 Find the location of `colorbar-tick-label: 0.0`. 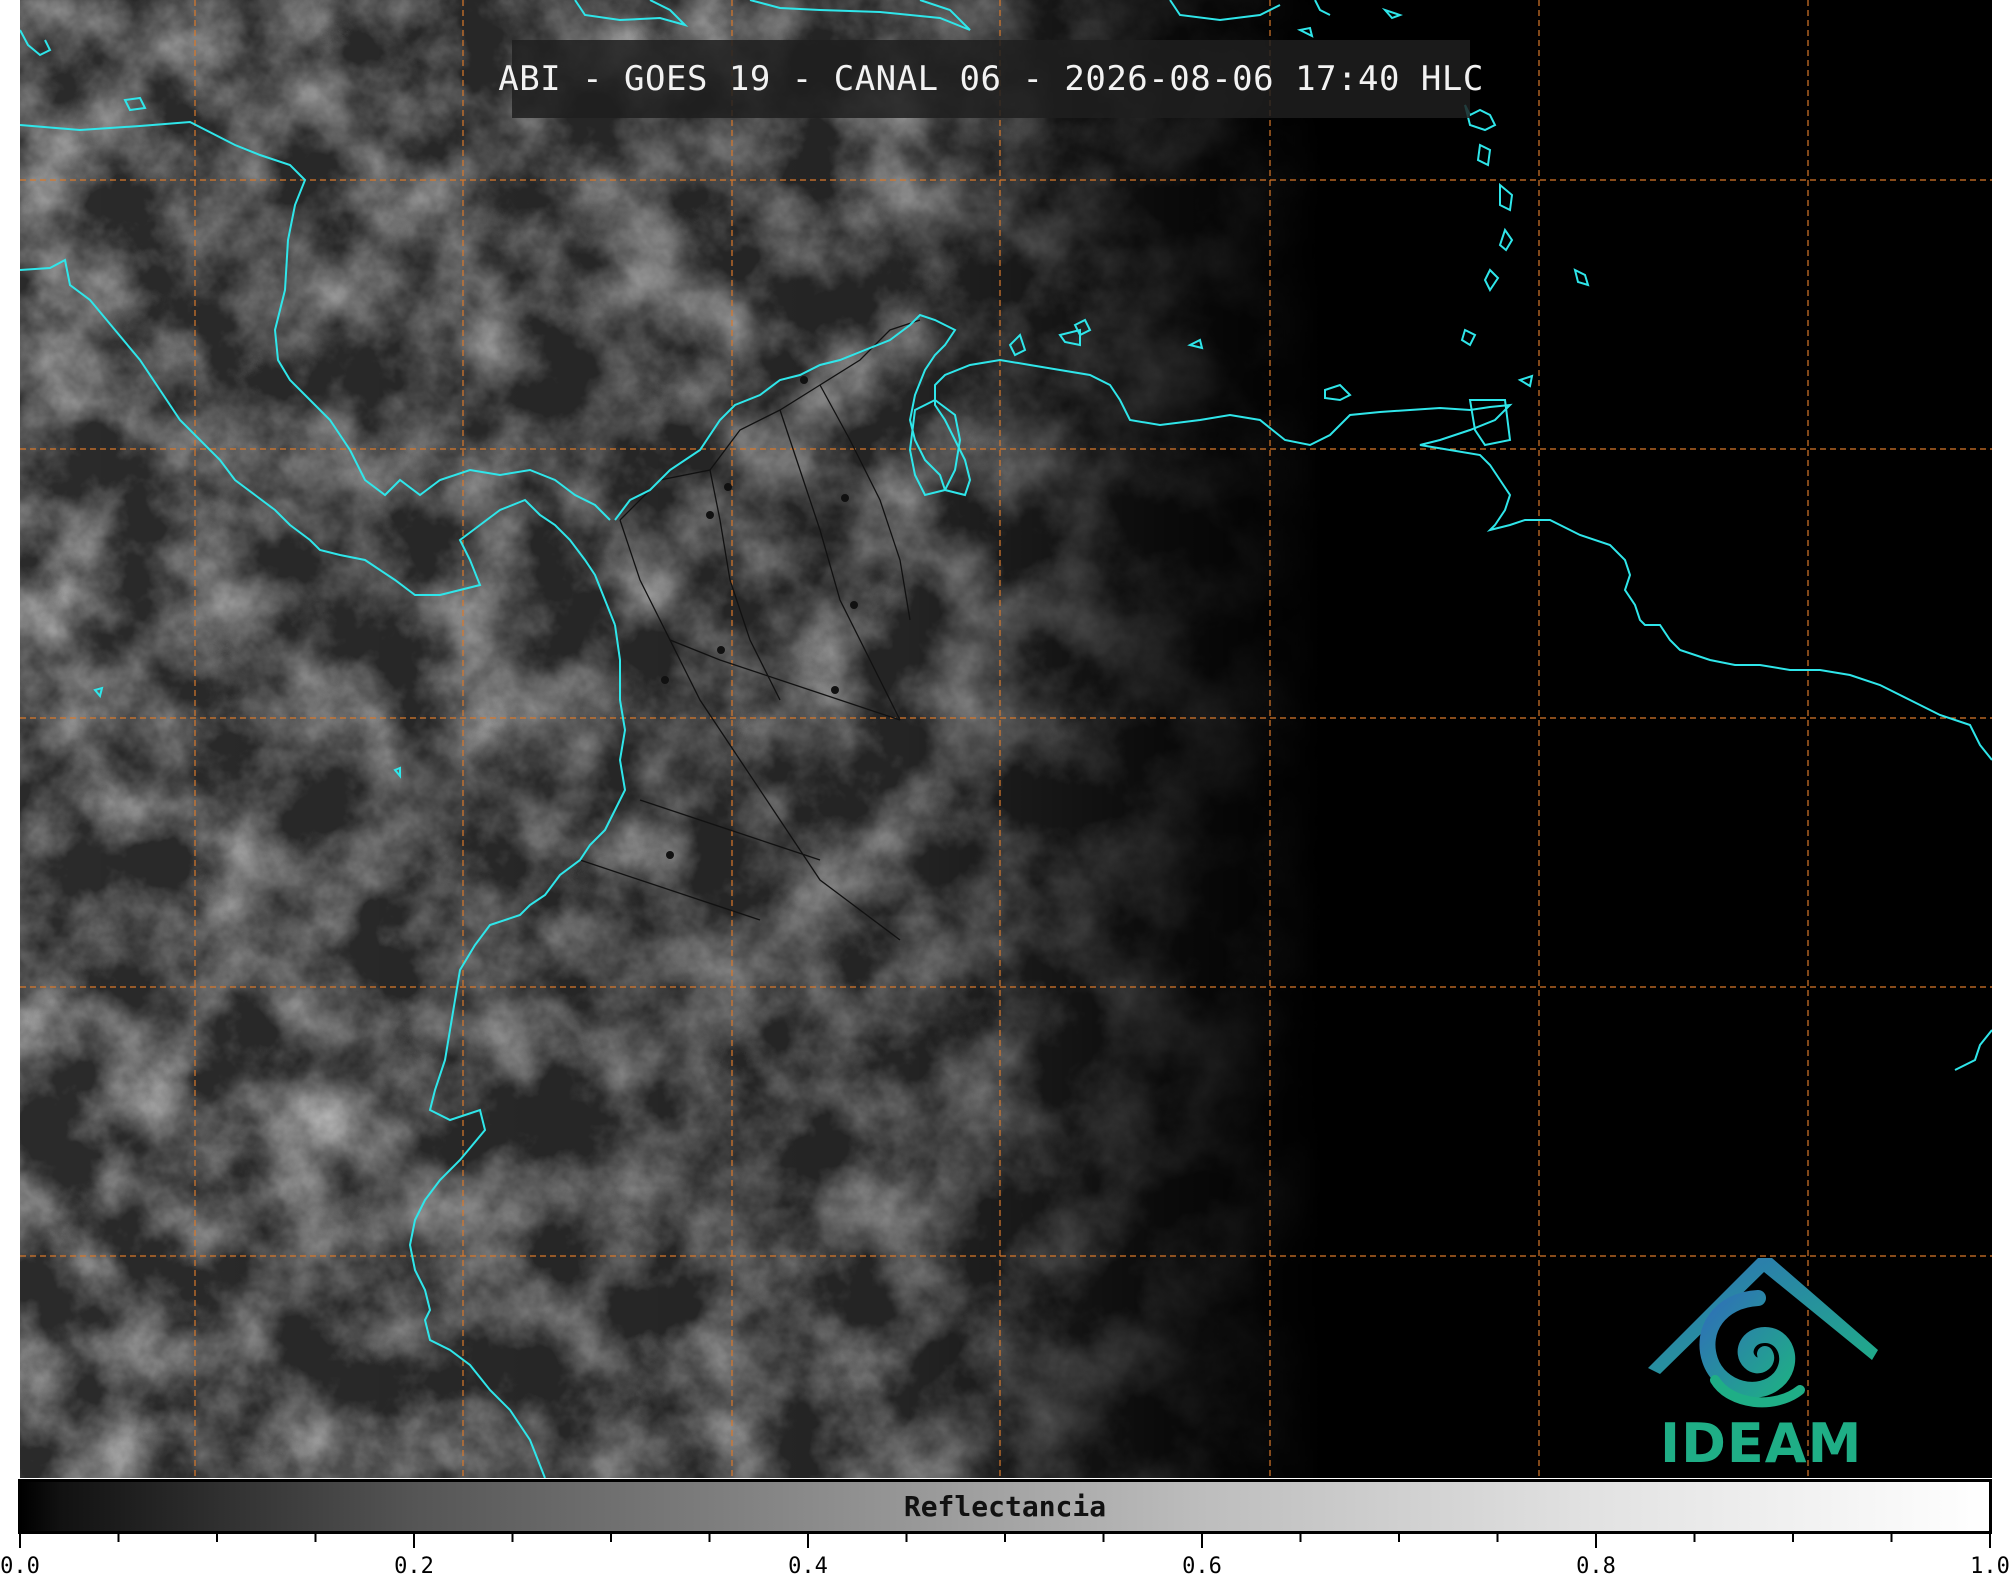

colorbar-tick-label: 0.0 is located at coordinates (20, 1566).